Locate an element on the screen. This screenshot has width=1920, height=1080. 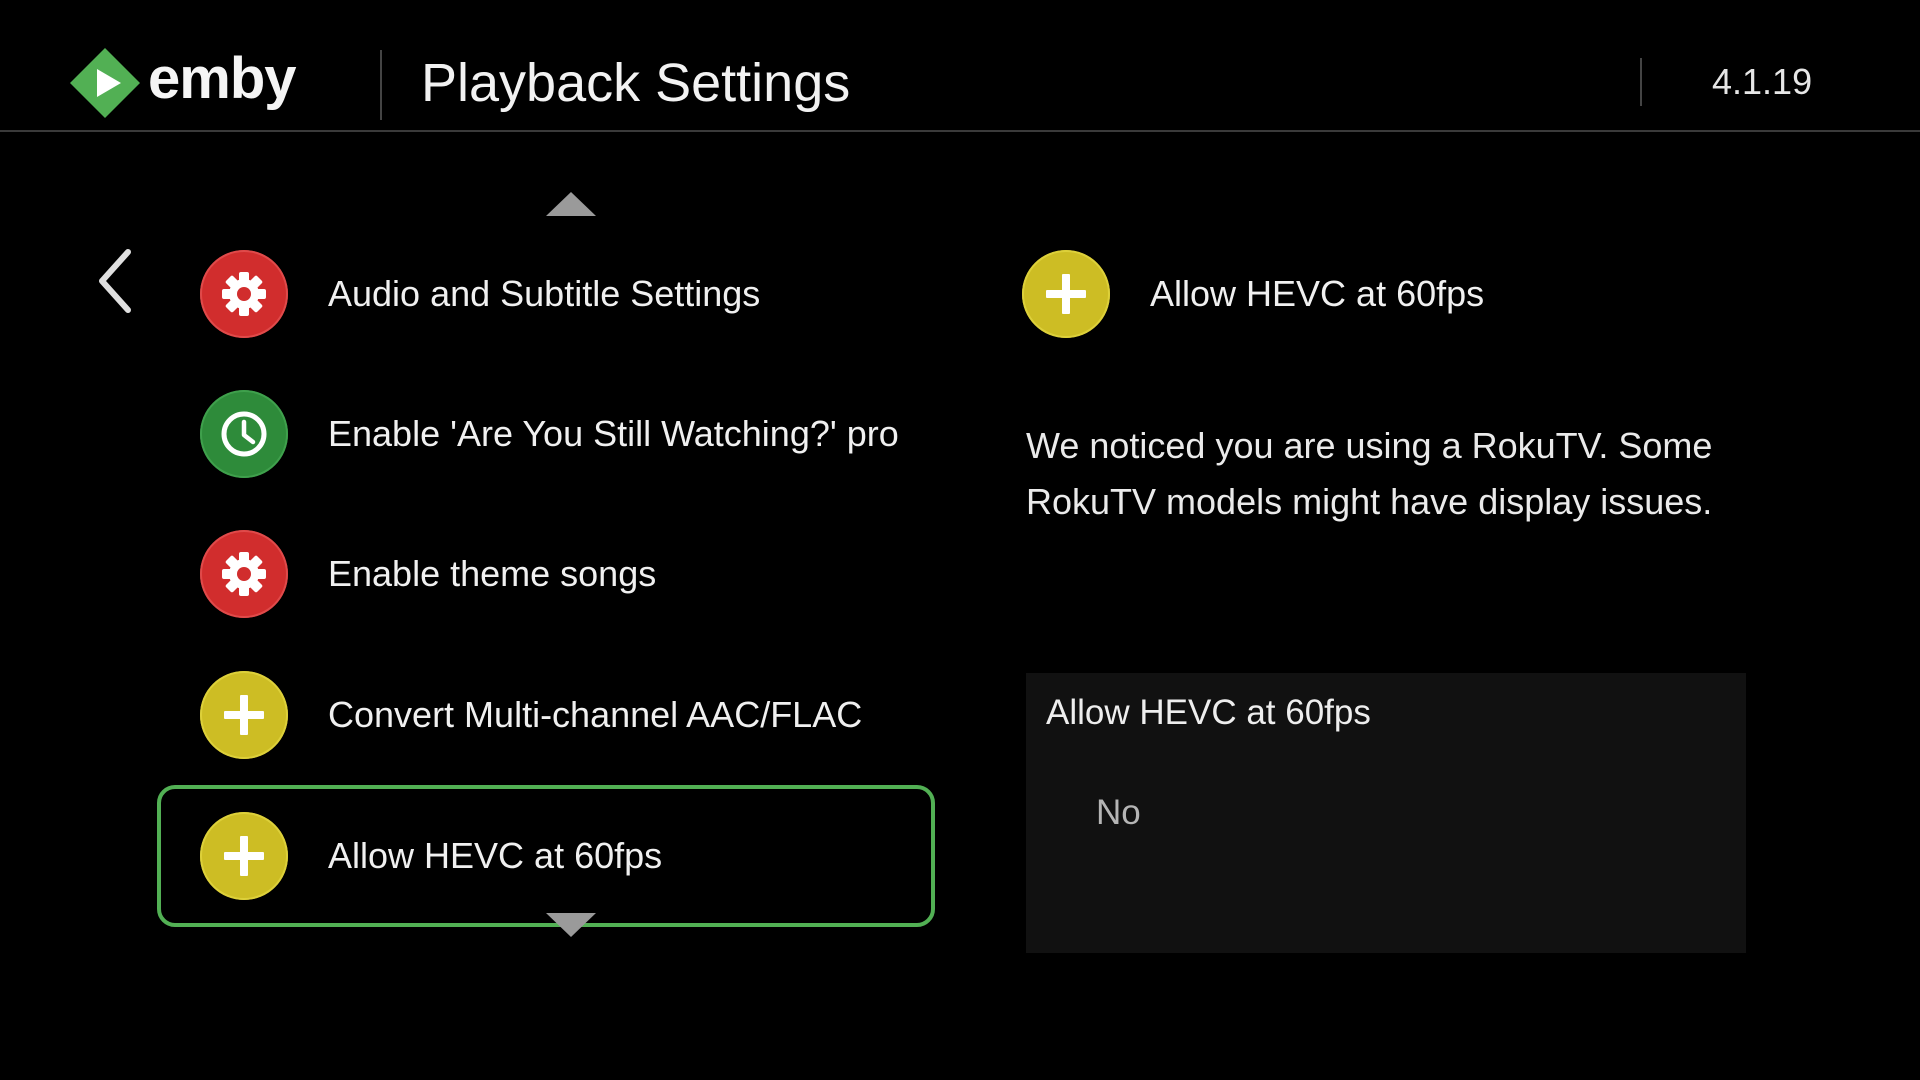
detail-header: Allow HEVC at 60fps is located at coordinates (1253, 294).